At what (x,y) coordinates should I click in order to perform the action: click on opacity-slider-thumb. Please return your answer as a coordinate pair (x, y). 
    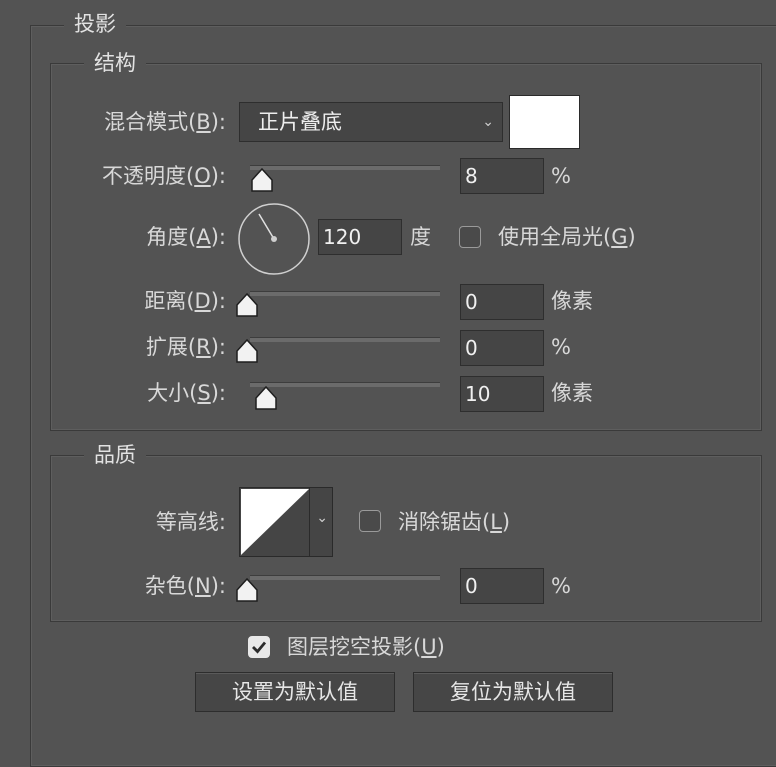
    Looking at the image, I should click on (262, 180).